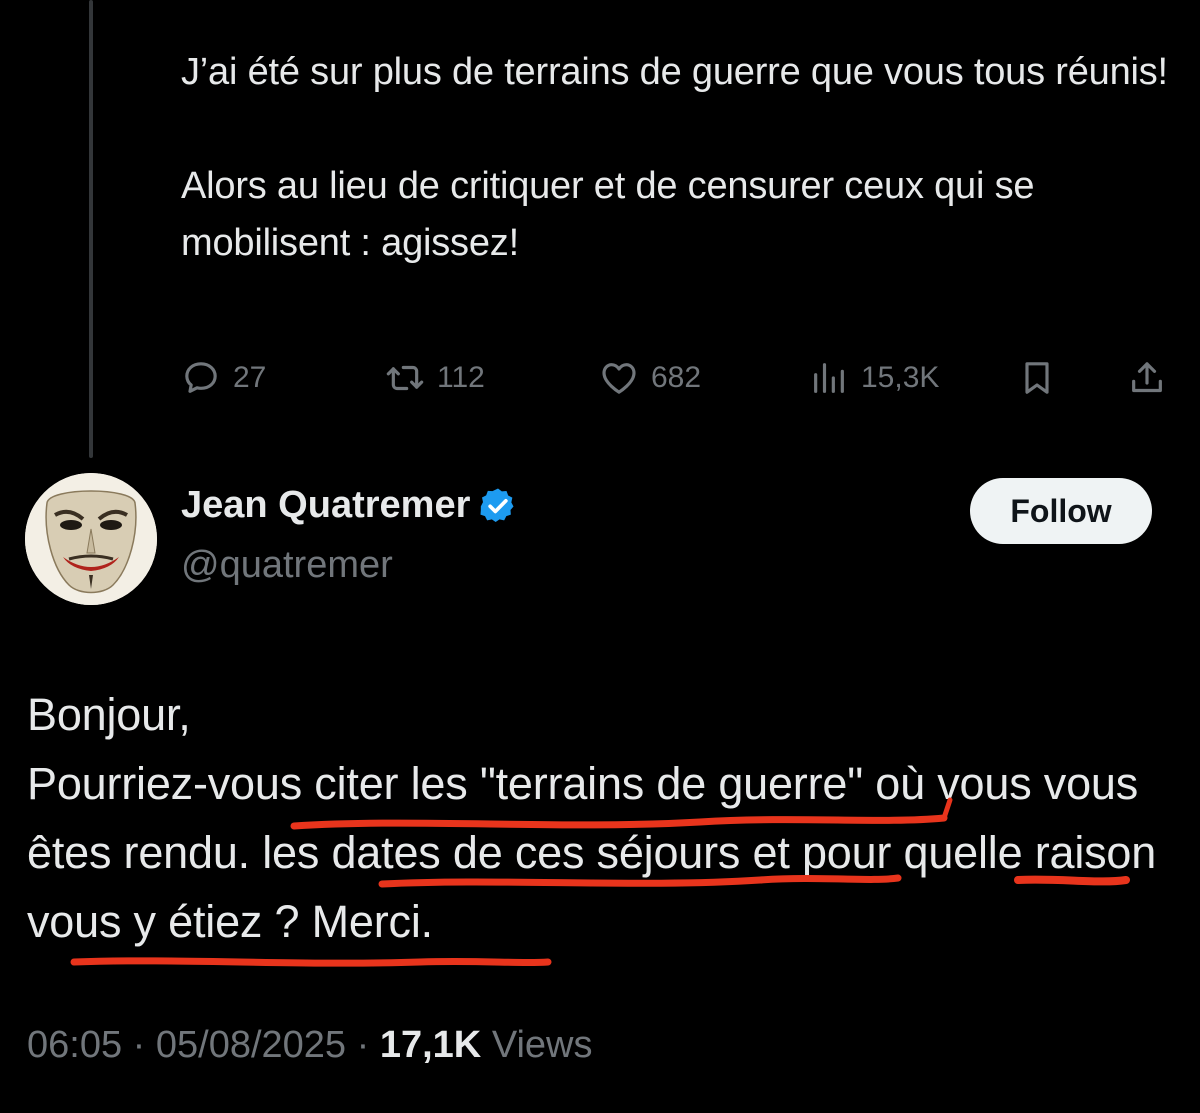  I want to click on share-button, so click(1147, 378).